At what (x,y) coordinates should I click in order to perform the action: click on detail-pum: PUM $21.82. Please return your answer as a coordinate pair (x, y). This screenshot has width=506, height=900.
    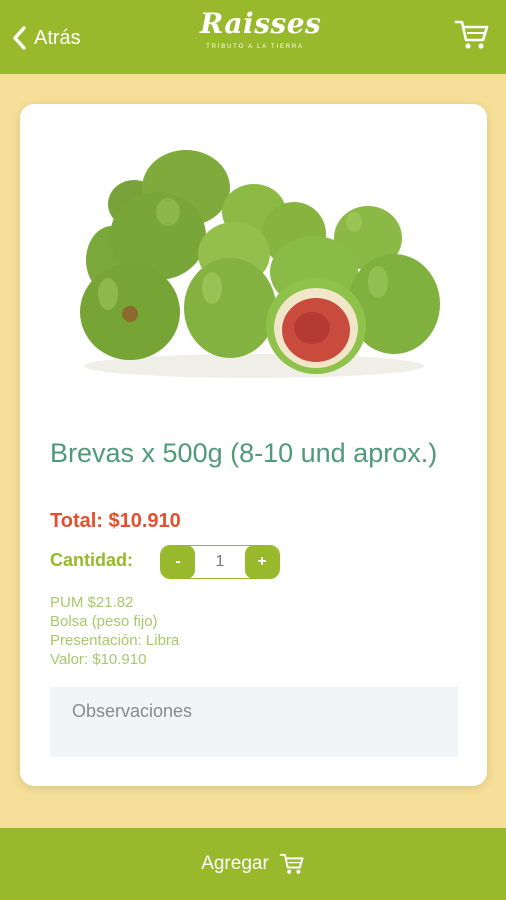
    Looking at the image, I should click on (92, 602).